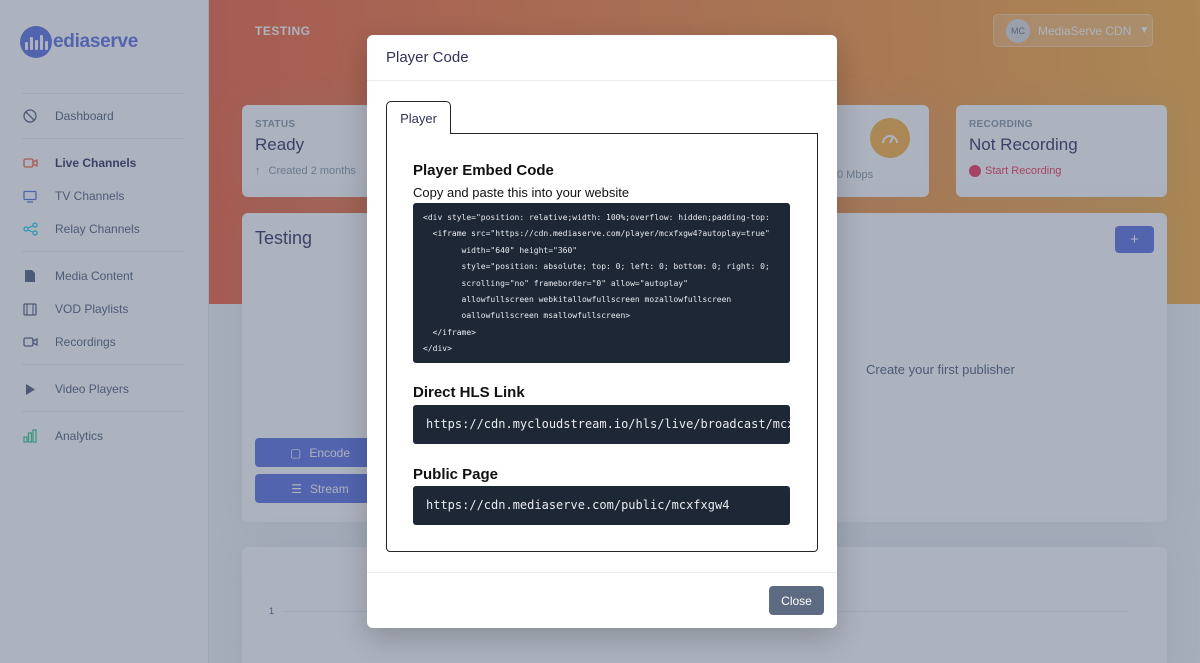  What do you see at coordinates (602, 600) in the screenshot?
I see `modal-footer: Close` at bounding box center [602, 600].